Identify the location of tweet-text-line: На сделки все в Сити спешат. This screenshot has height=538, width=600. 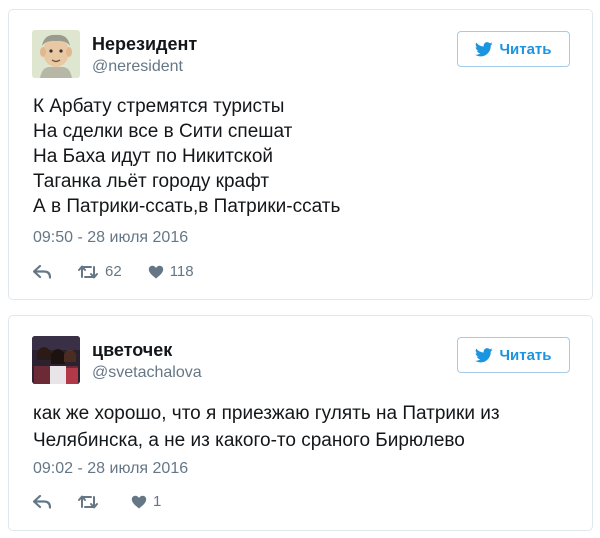
(163, 131).